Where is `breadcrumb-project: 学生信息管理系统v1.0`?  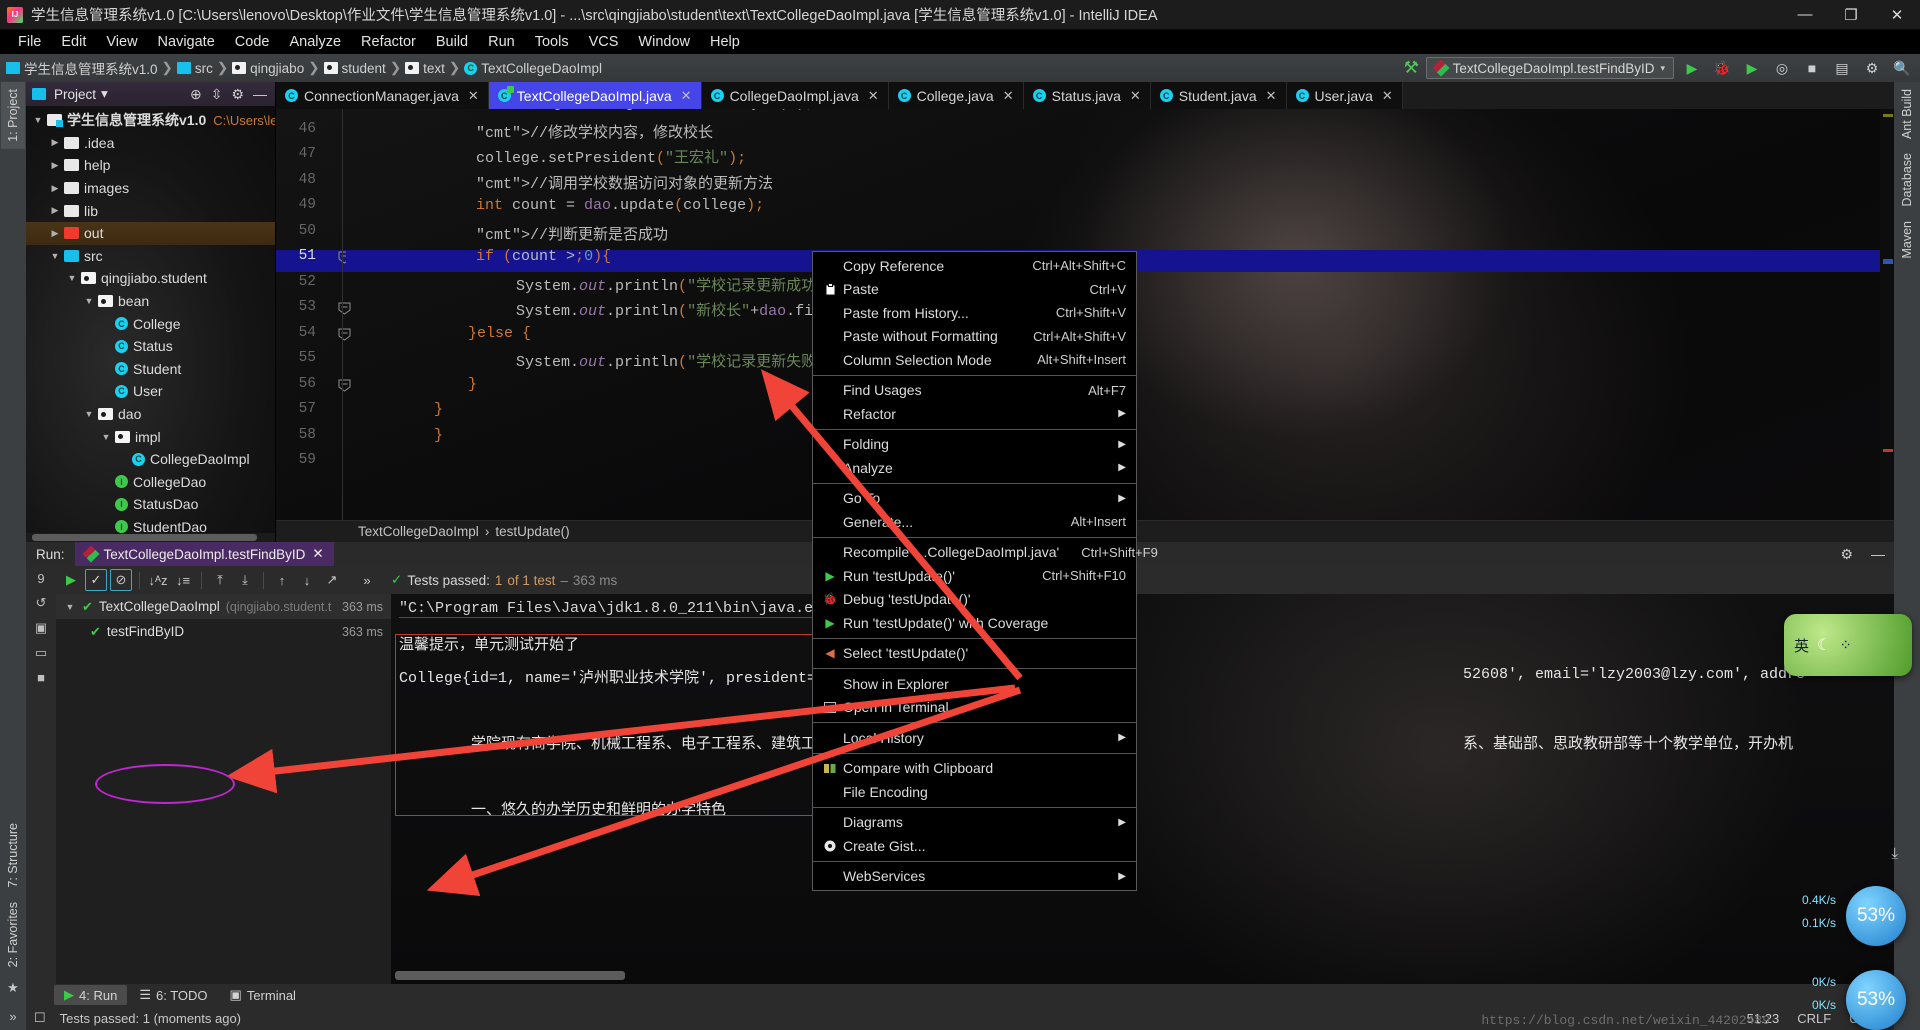
breadcrumb-project: 学生信息管理系统v1.0 is located at coordinates (91, 68).